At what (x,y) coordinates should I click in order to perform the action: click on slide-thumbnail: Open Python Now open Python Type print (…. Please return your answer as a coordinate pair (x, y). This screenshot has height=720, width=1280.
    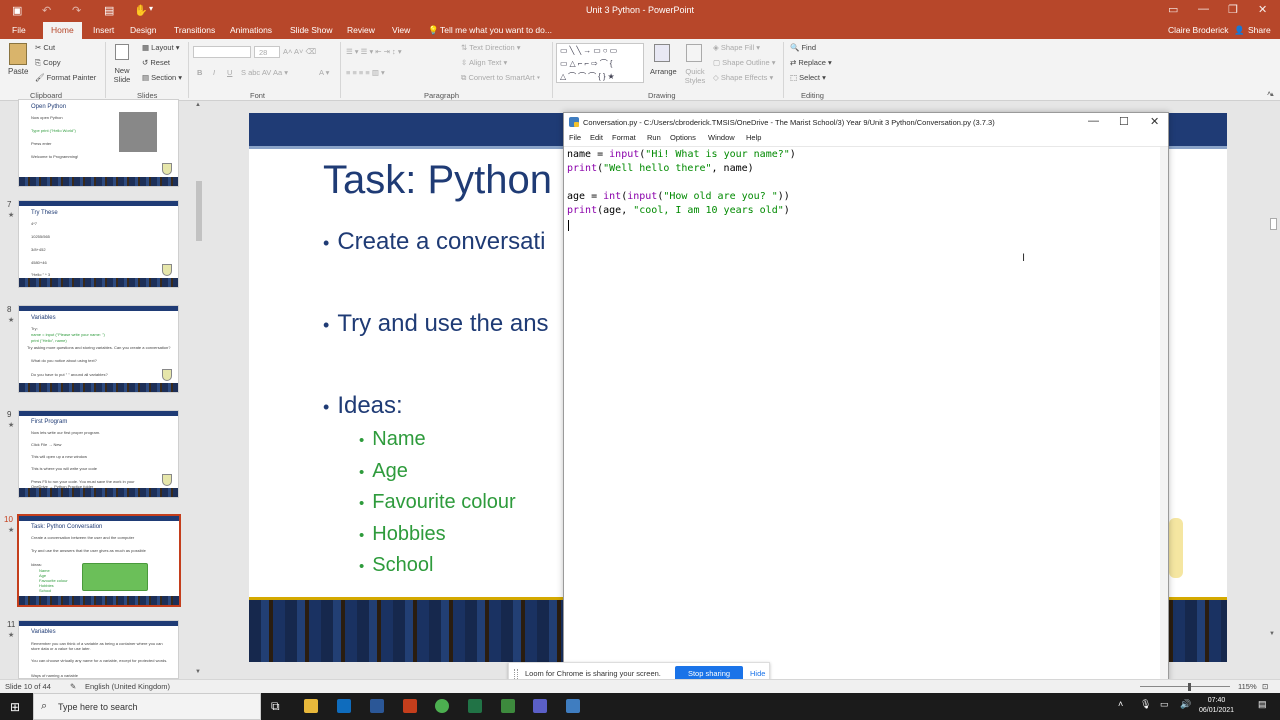
    Looking at the image, I should click on (98, 143).